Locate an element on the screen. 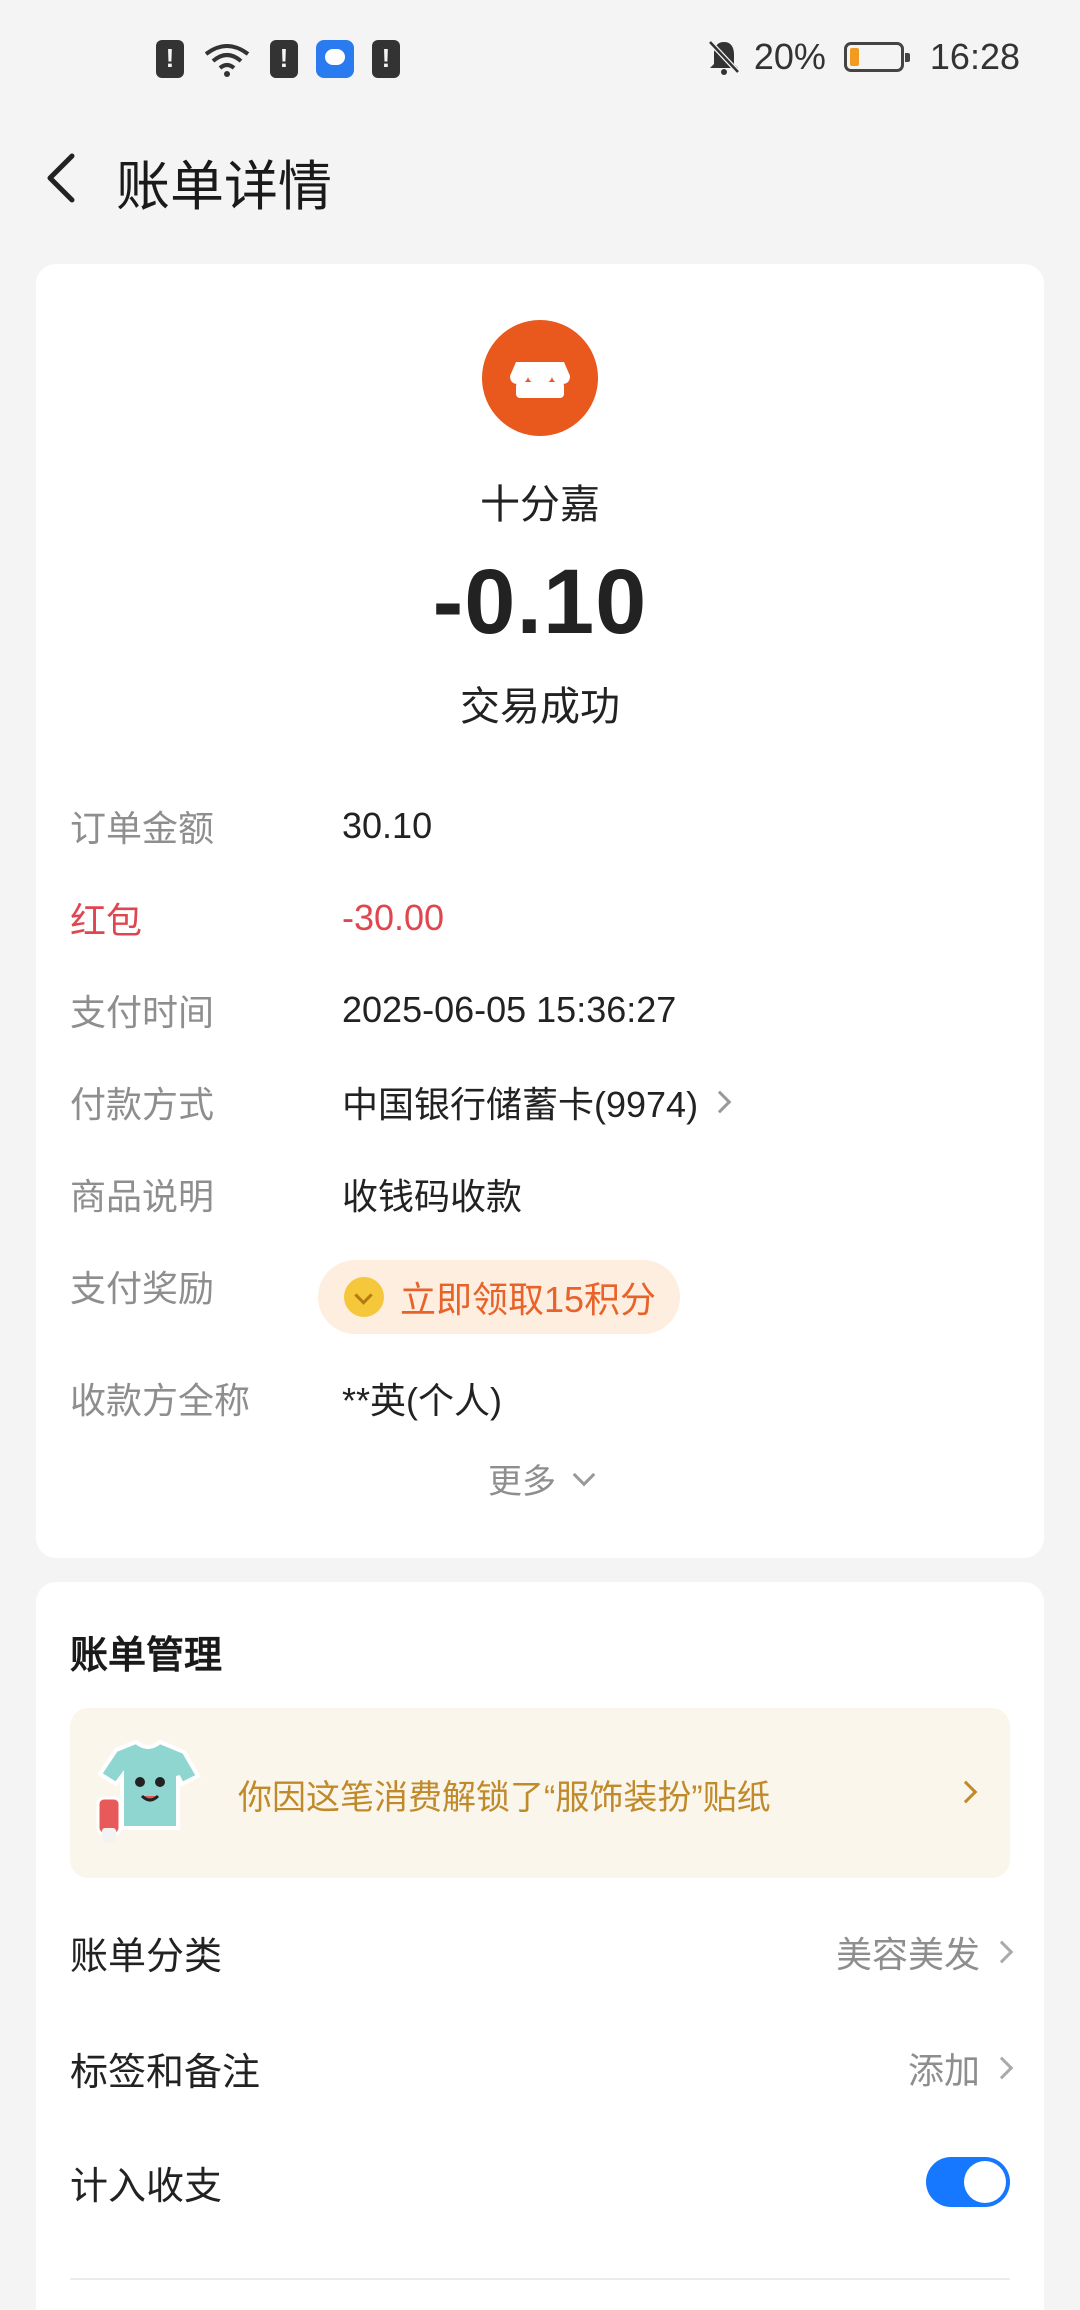  bell-off-icon is located at coordinates (724, 57).